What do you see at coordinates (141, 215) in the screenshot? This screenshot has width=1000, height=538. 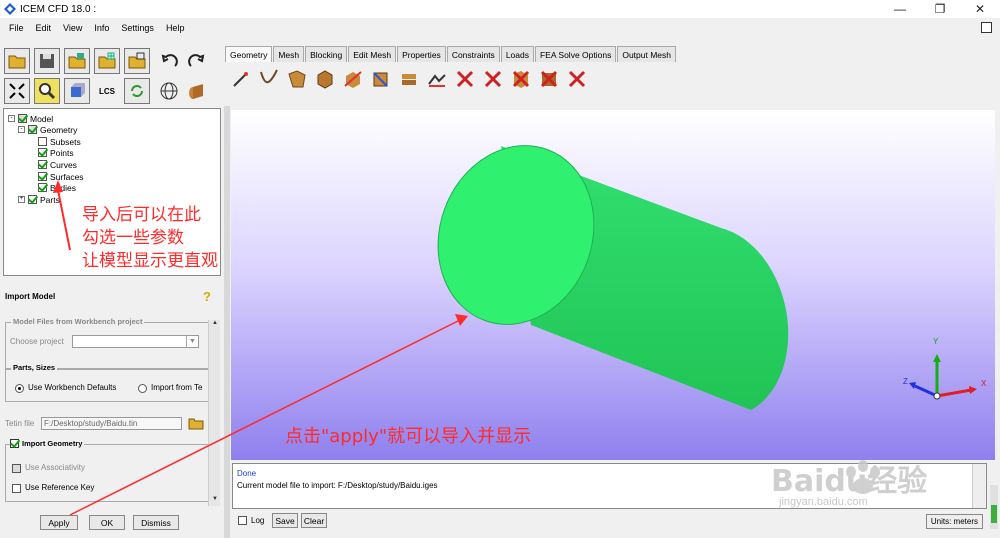 I see `annotation-line: 导入后可以在此` at bounding box center [141, 215].